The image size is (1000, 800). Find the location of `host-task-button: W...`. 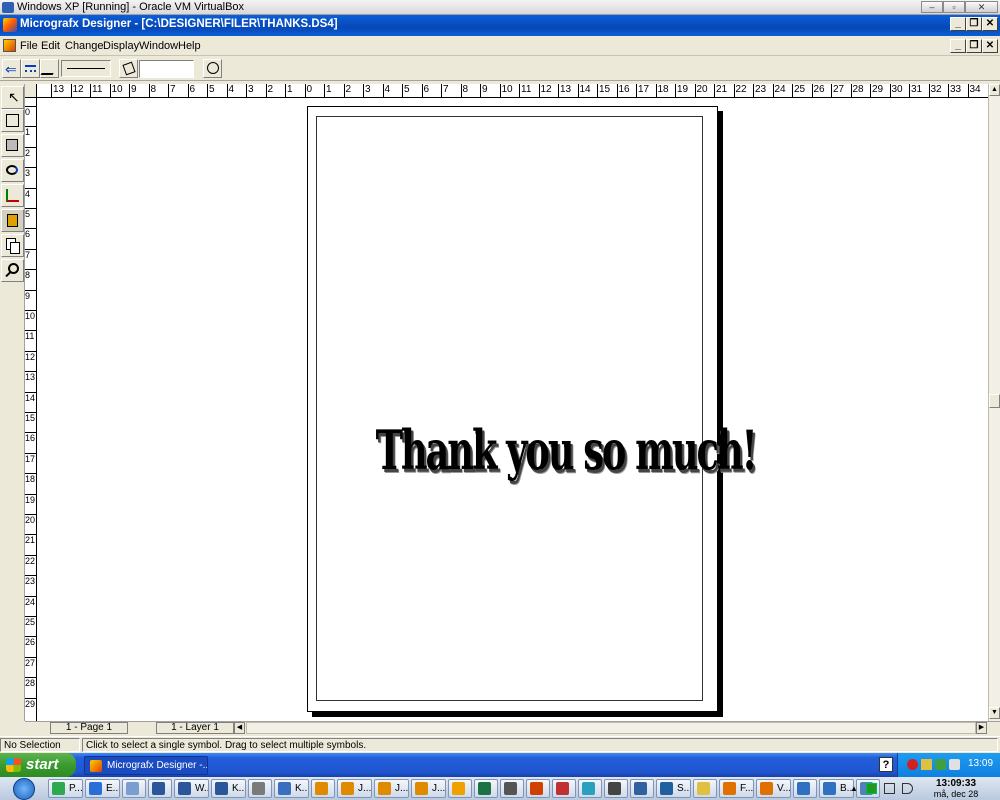

host-task-button: W... is located at coordinates (191, 788).